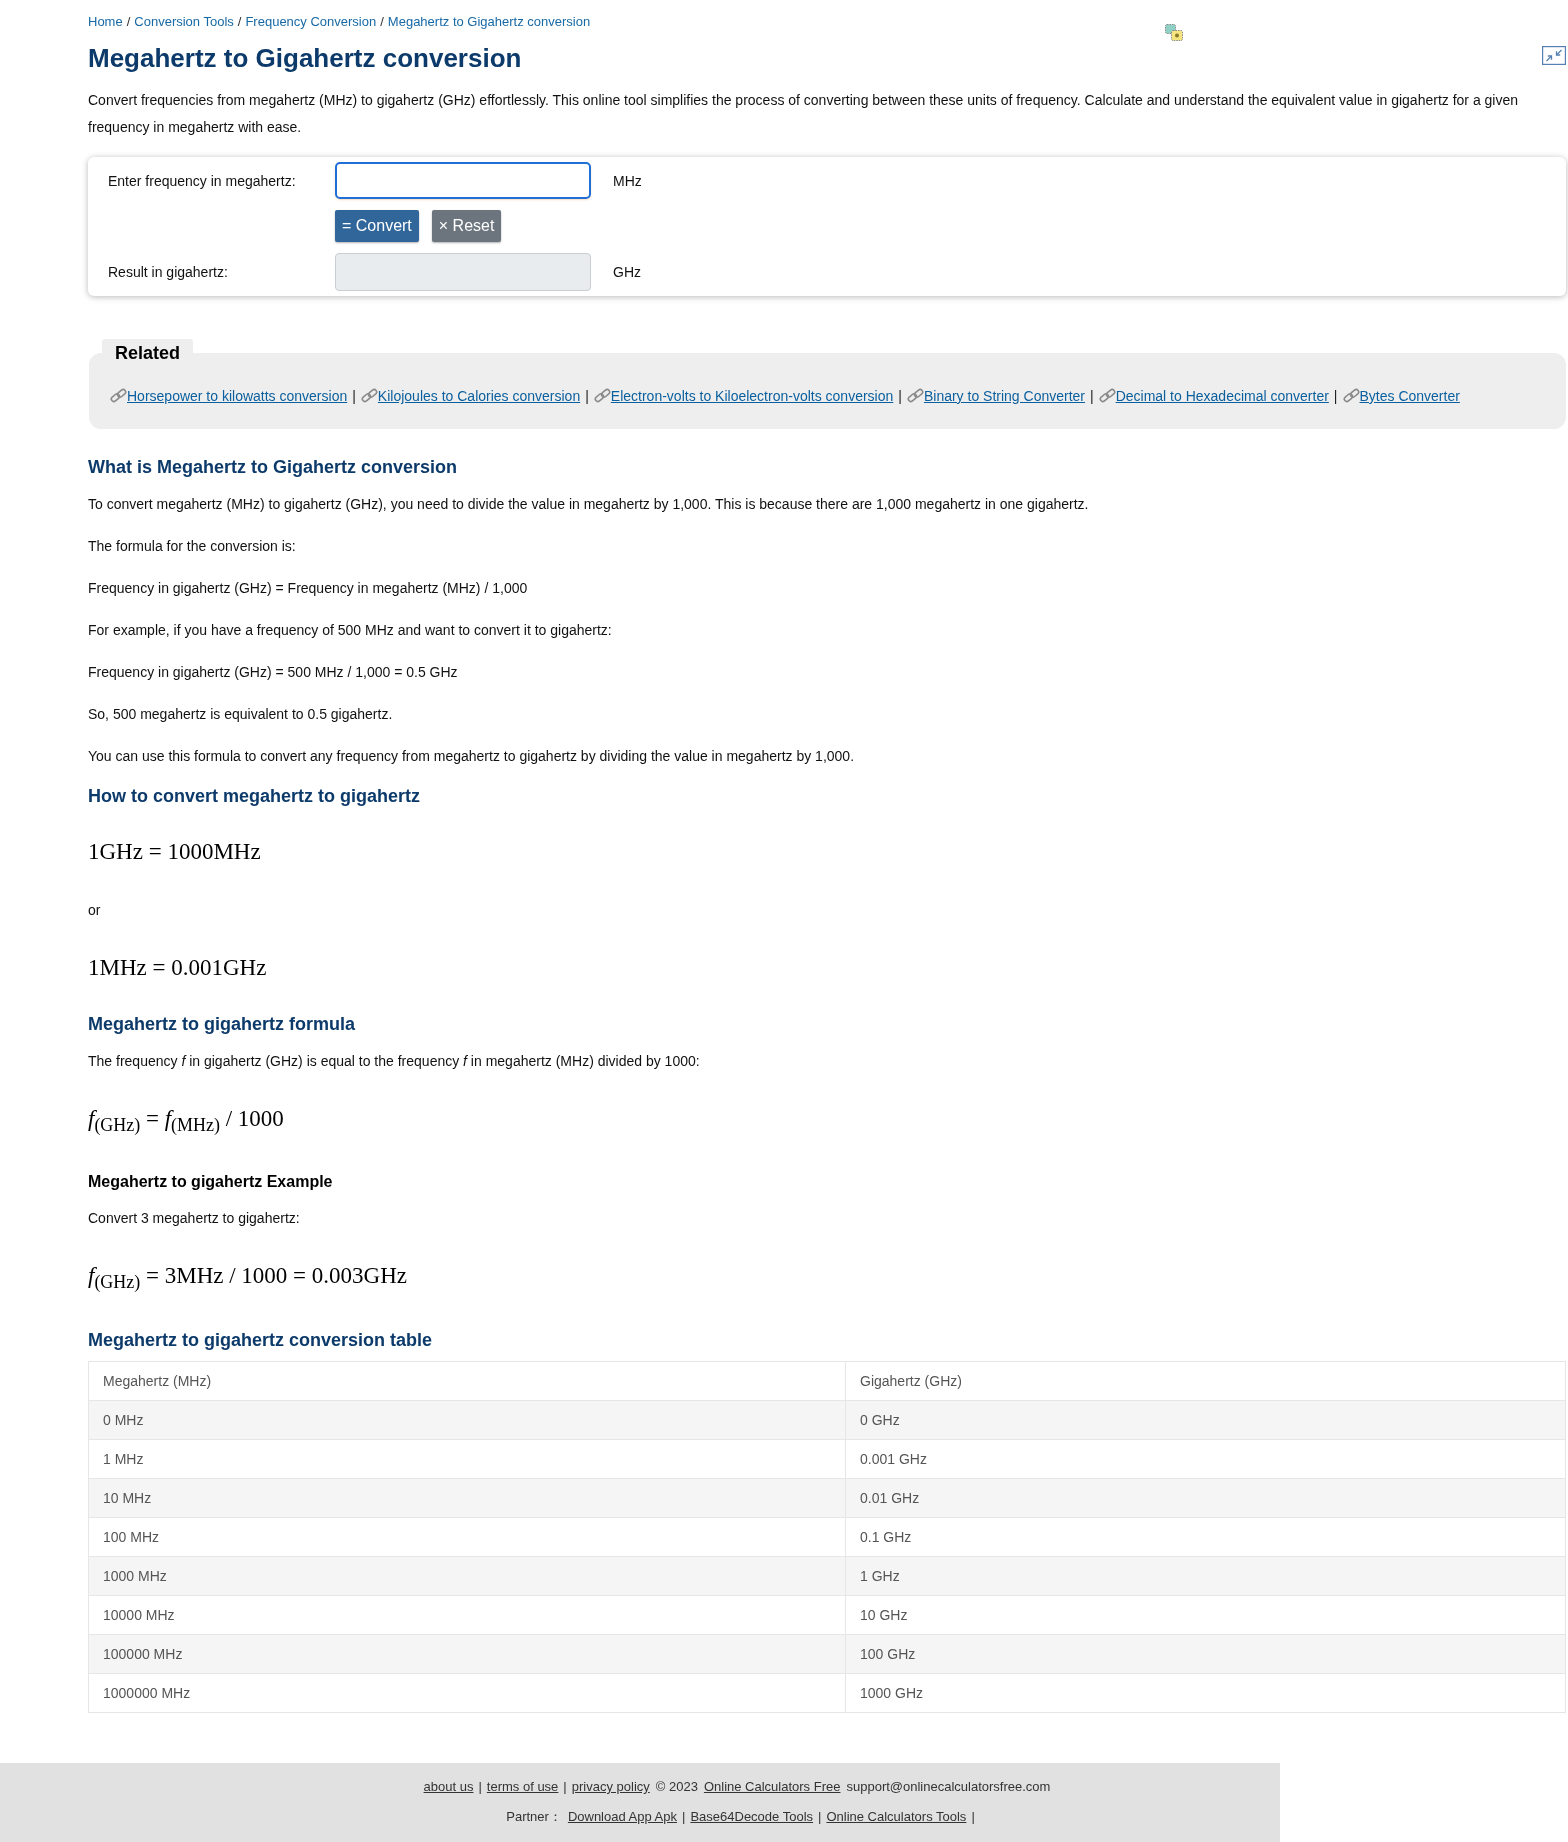  I want to click on paragraph: or, so click(95, 910).